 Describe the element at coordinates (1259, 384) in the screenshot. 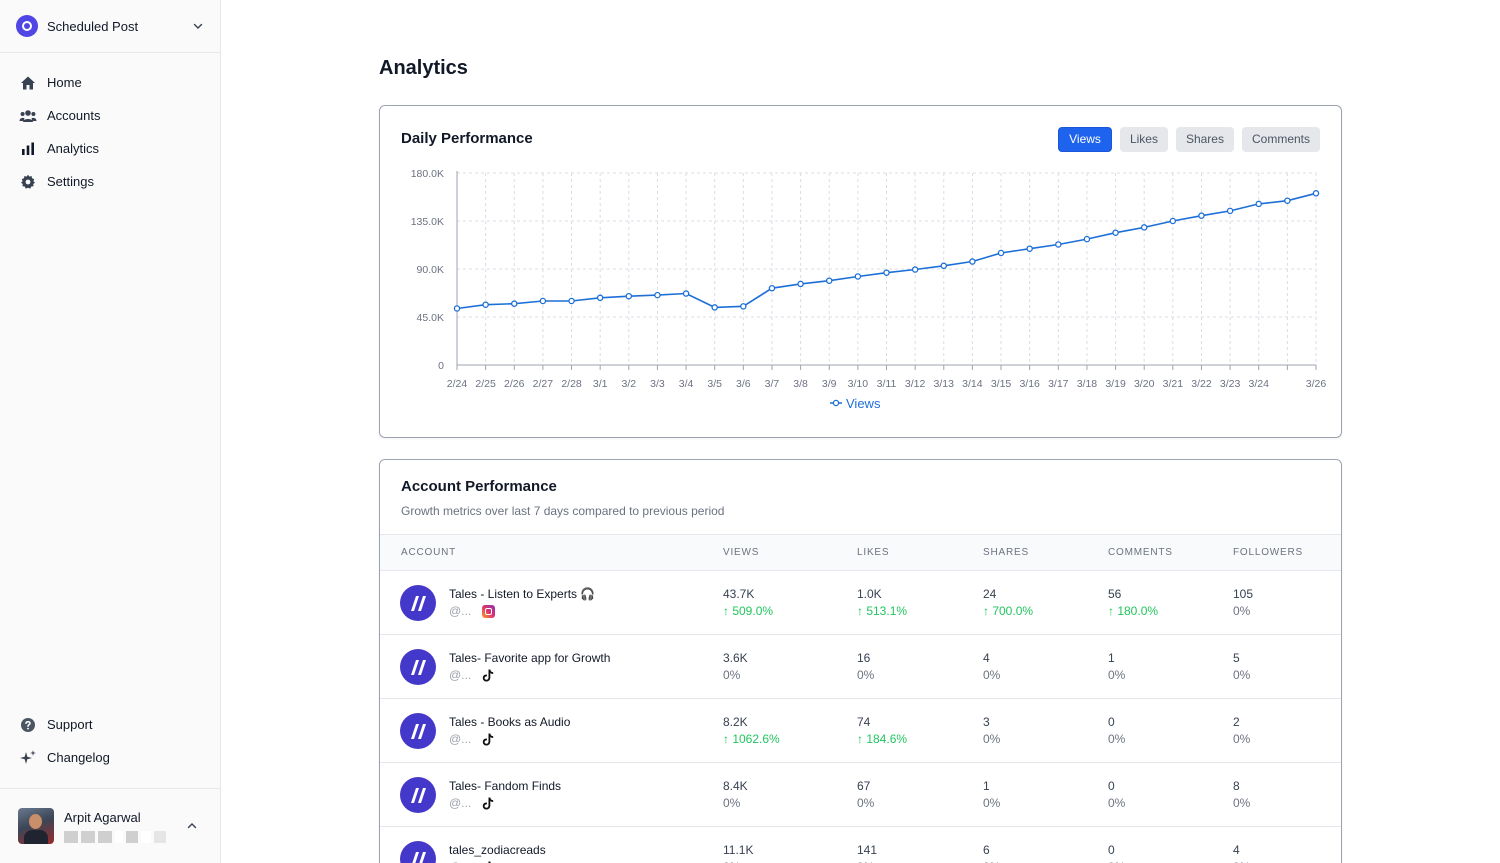

I see `x-tick-label: 3/24` at that location.